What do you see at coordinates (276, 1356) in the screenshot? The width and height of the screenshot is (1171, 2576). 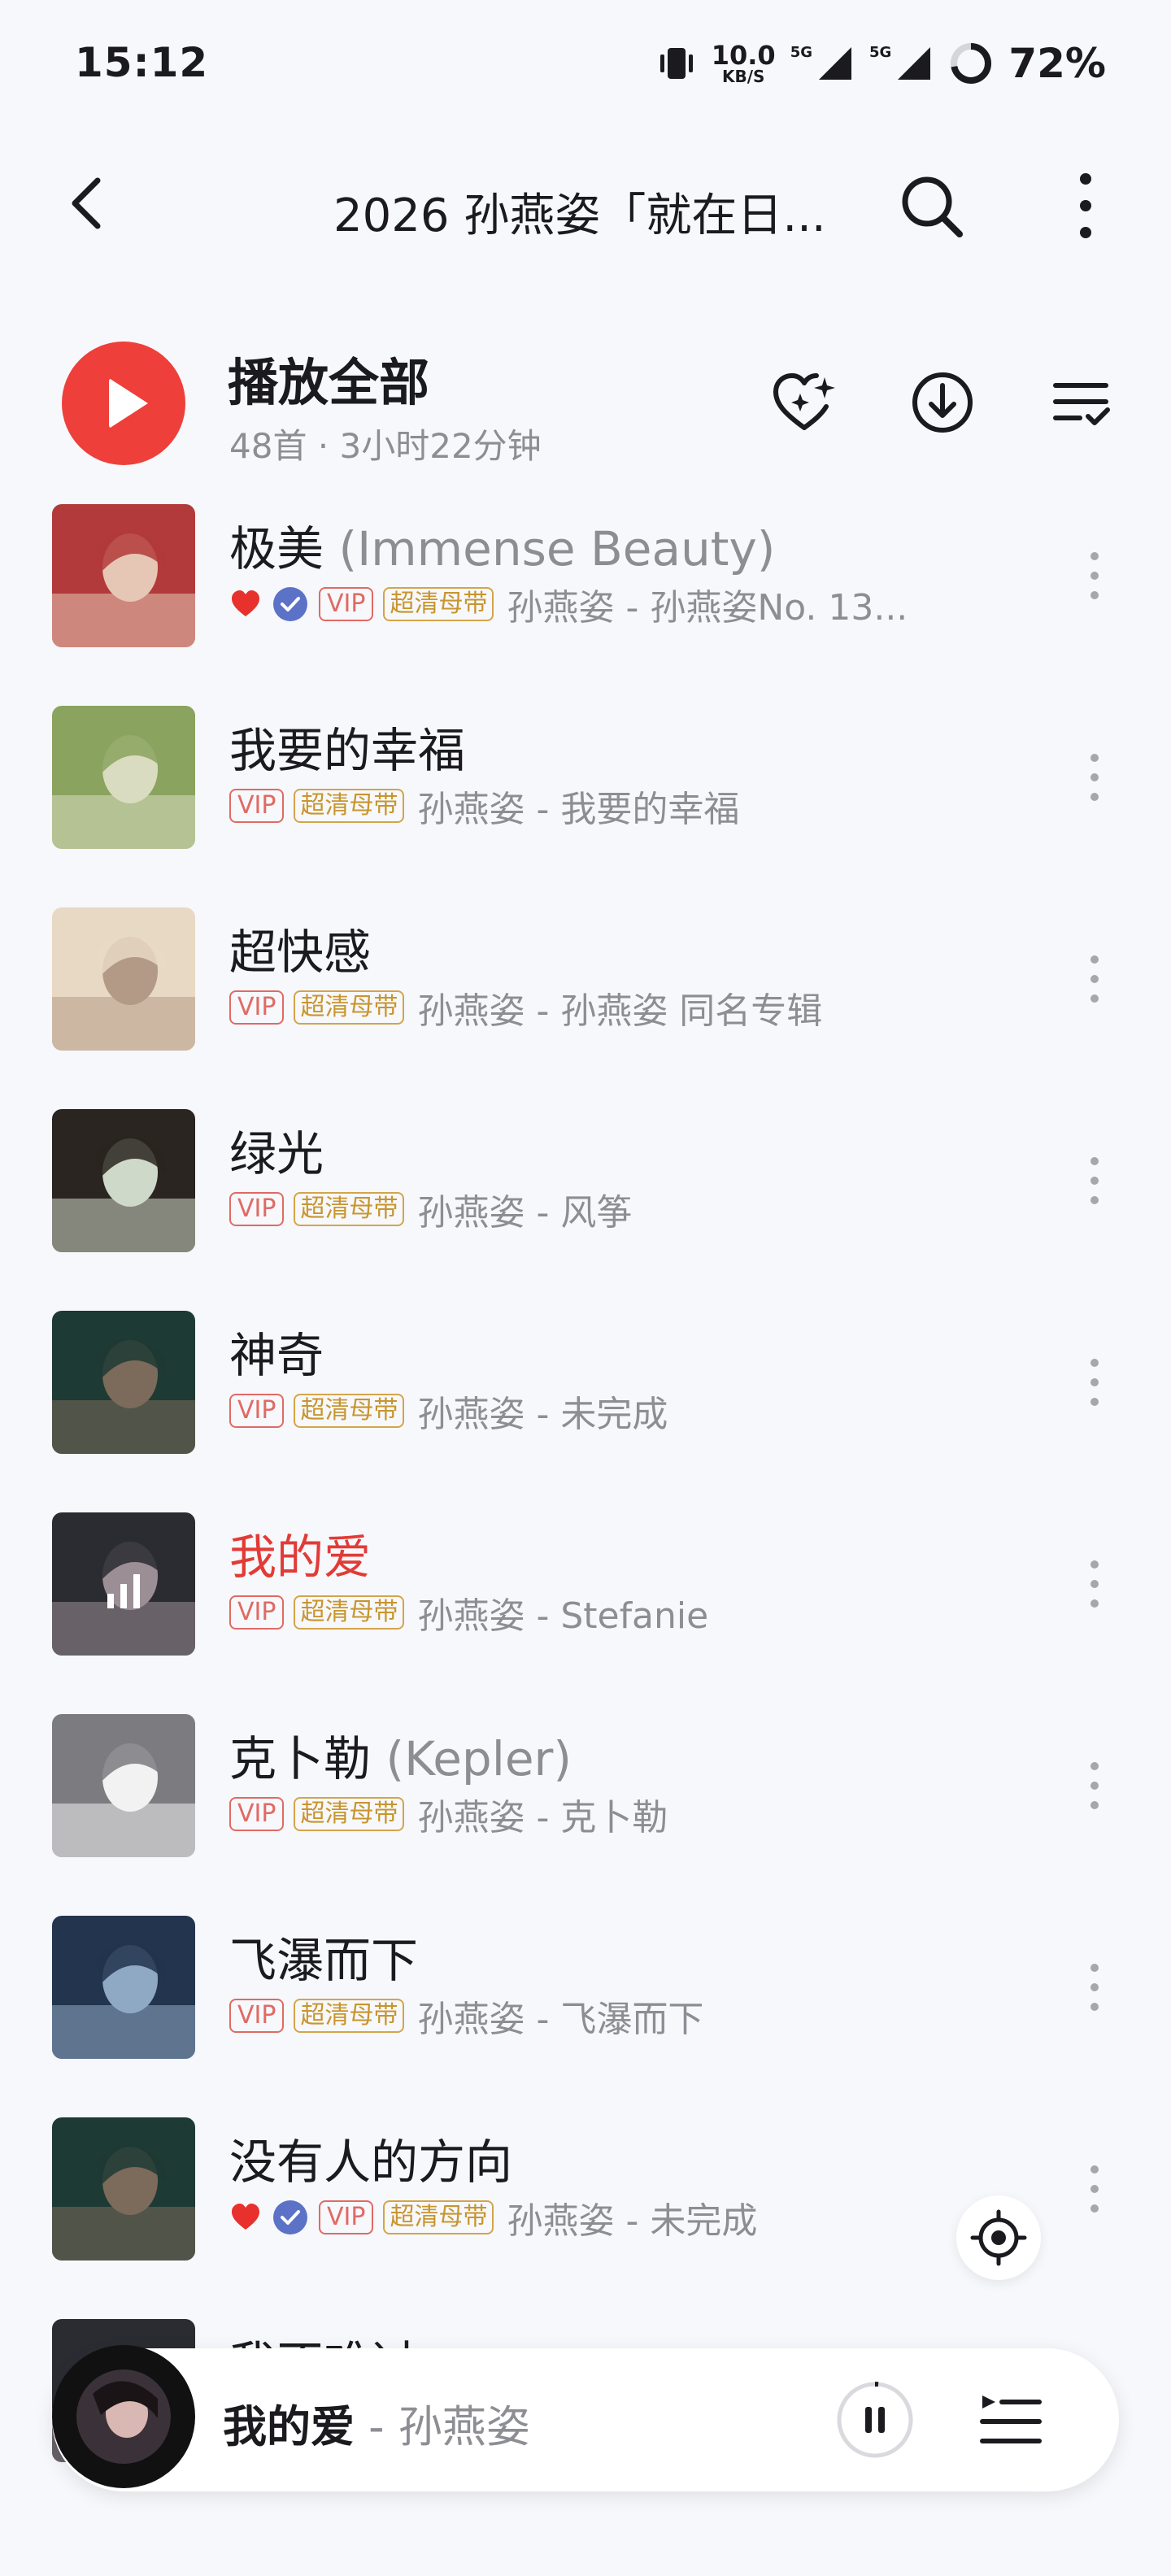 I see `song-name: 神奇` at bounding box center [276, 1356].